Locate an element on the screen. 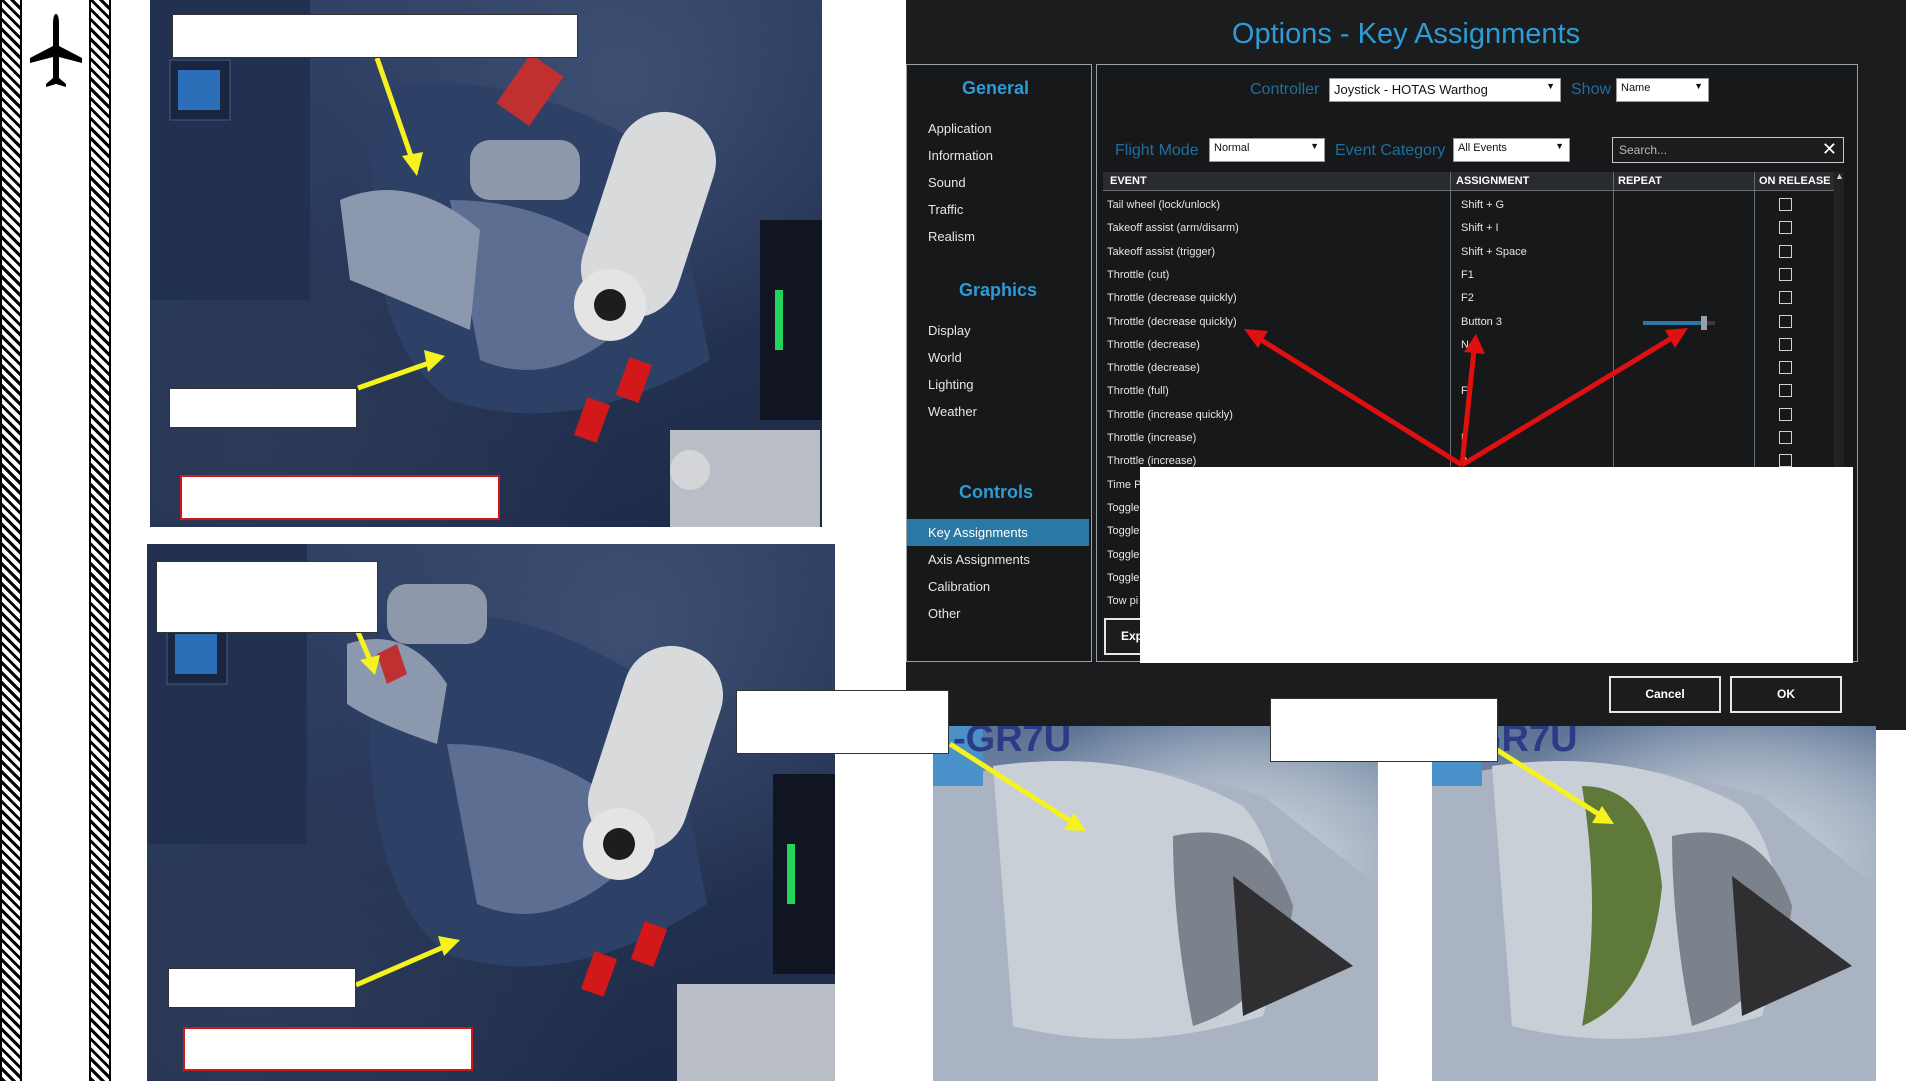 Image resolution: width=1921 pixels, height=1081 pixels. callout-engine-left is located at coordinates (842, 722).